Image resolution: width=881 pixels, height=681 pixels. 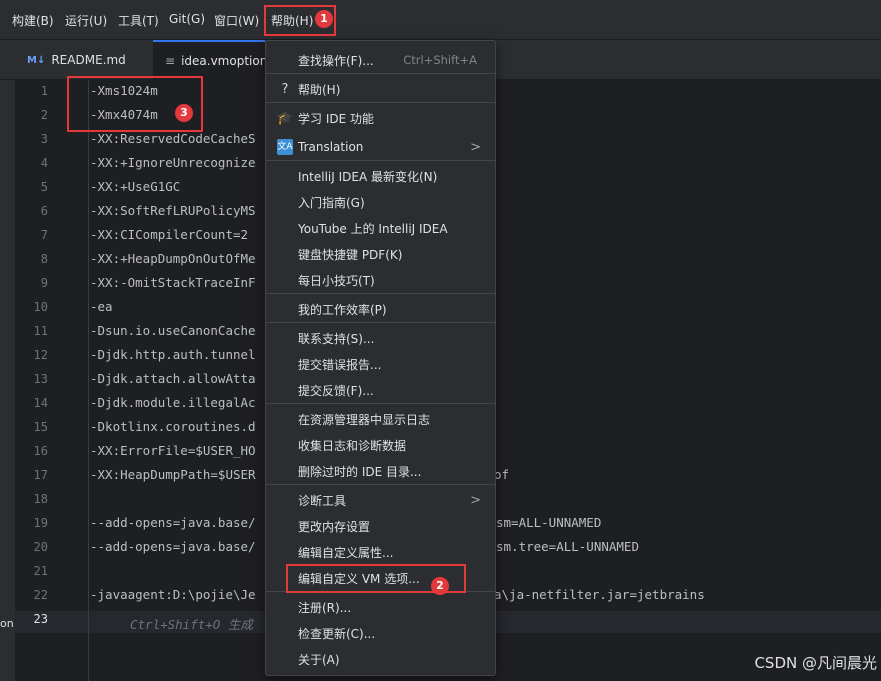 What do you see at coordinates (33, 20) in the screenshot?
I see `menu-build: 构建(B)` at bounding box center [33, 20].